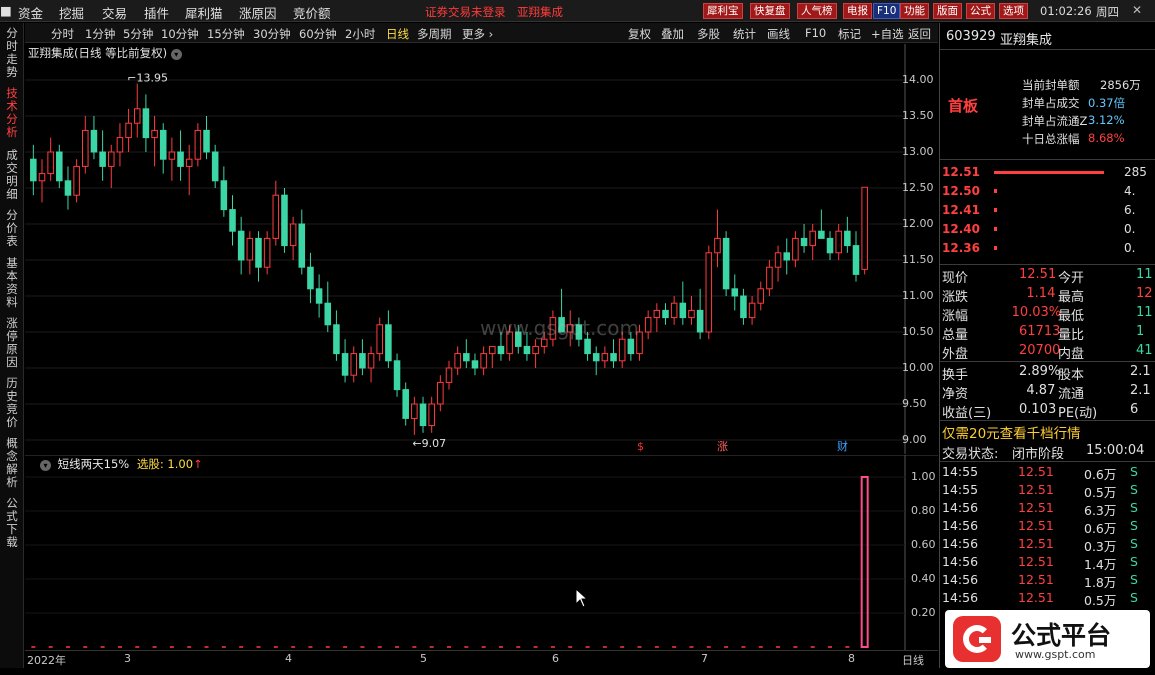  Describe the element at coordinates (1144, 350) in the screenshot. I see `stat-value: 41` at that location.